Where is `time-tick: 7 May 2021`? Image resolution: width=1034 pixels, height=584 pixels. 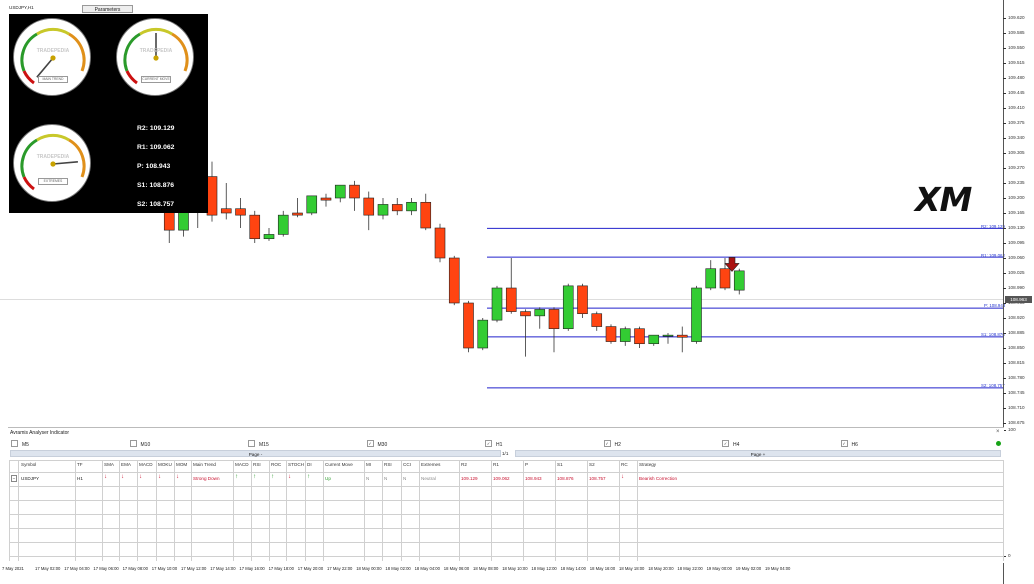 time-tick: 7 May 2021 is located at coordinates (13, 568).